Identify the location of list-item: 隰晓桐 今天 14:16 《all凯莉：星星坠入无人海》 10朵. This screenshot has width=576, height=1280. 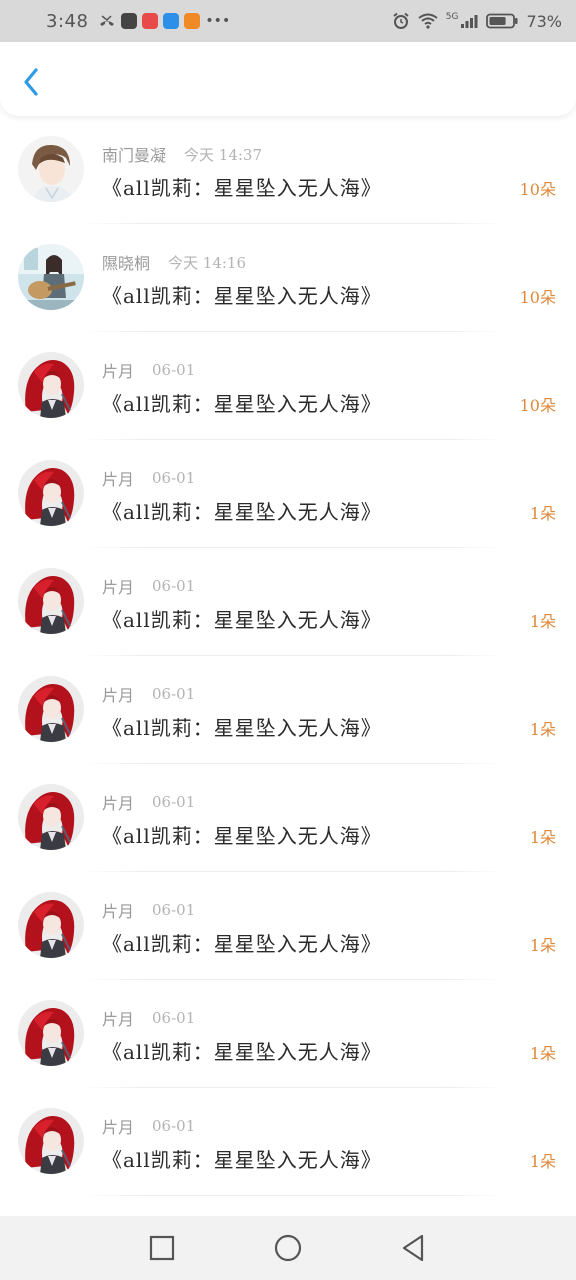
(288, 278).